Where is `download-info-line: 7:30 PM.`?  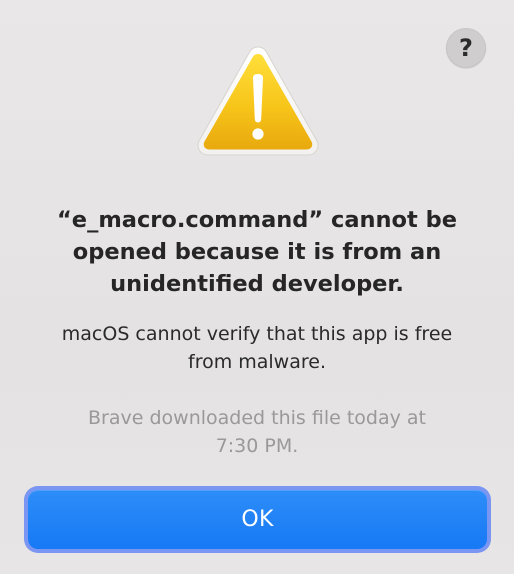
download-info-line: 7:30 PM. is located at coordinates (257, 446).